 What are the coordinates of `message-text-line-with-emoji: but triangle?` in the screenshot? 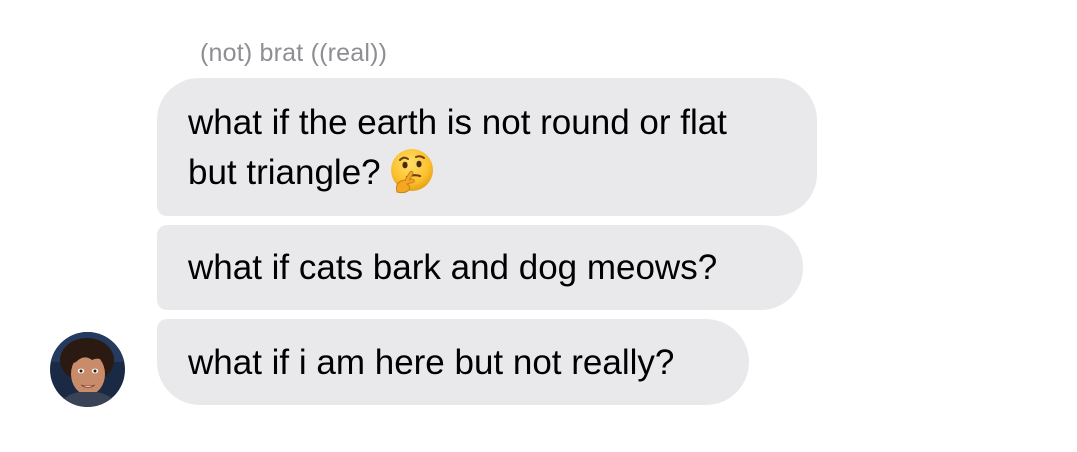 It's located at (487, 174).